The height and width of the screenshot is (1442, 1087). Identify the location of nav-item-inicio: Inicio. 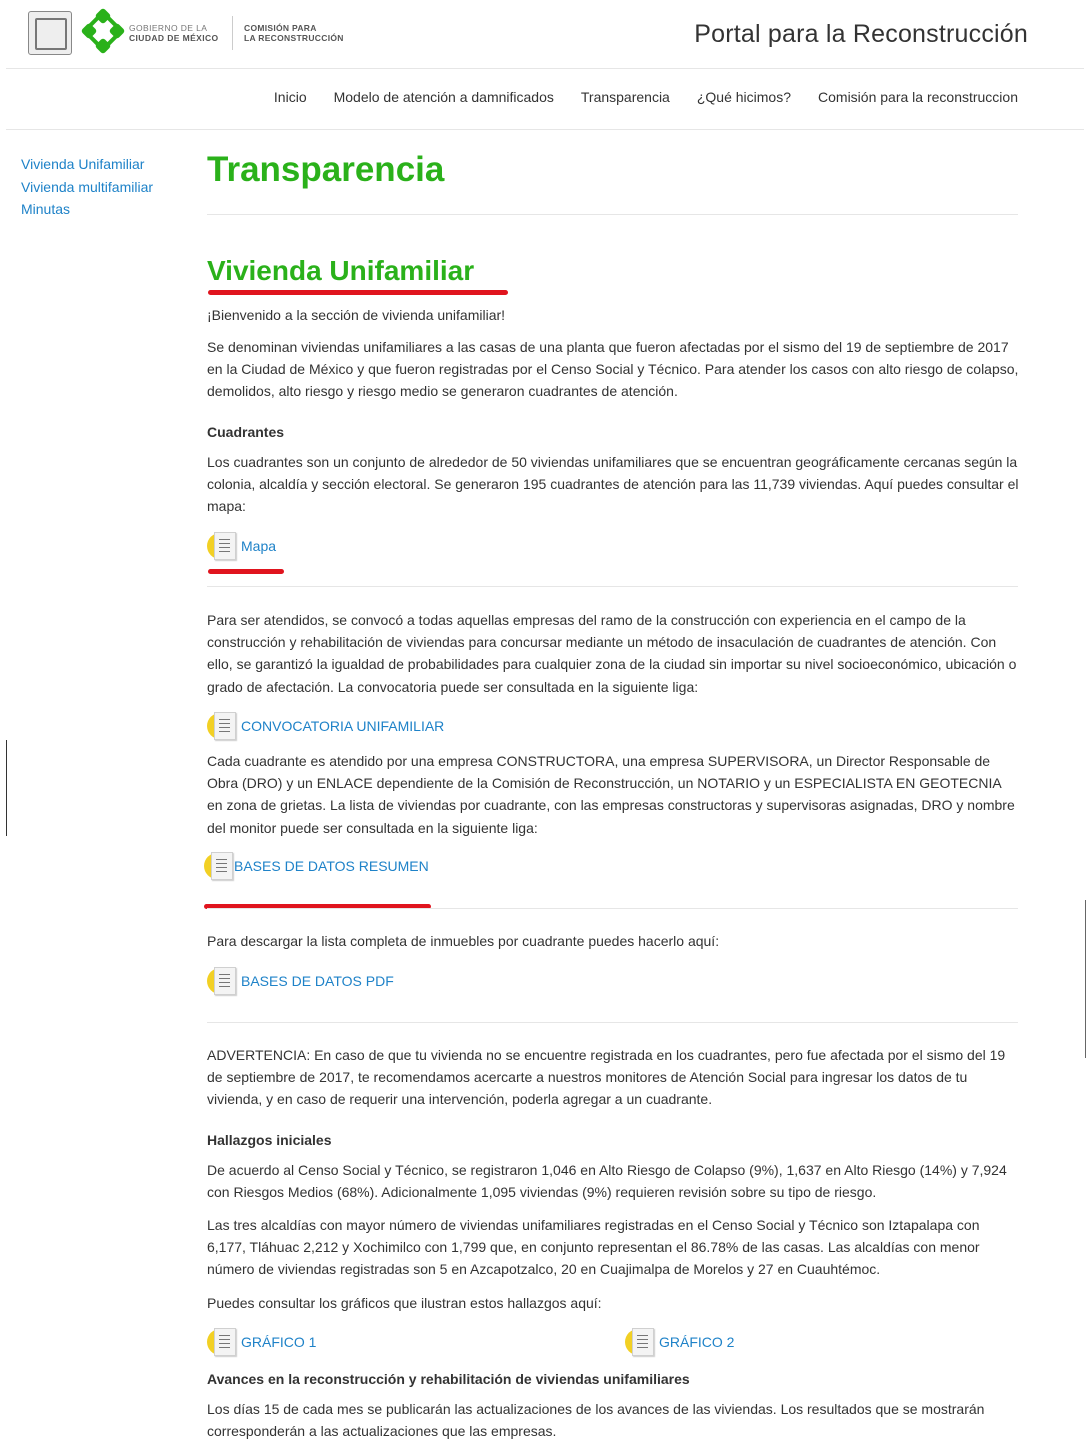
(290, 97).